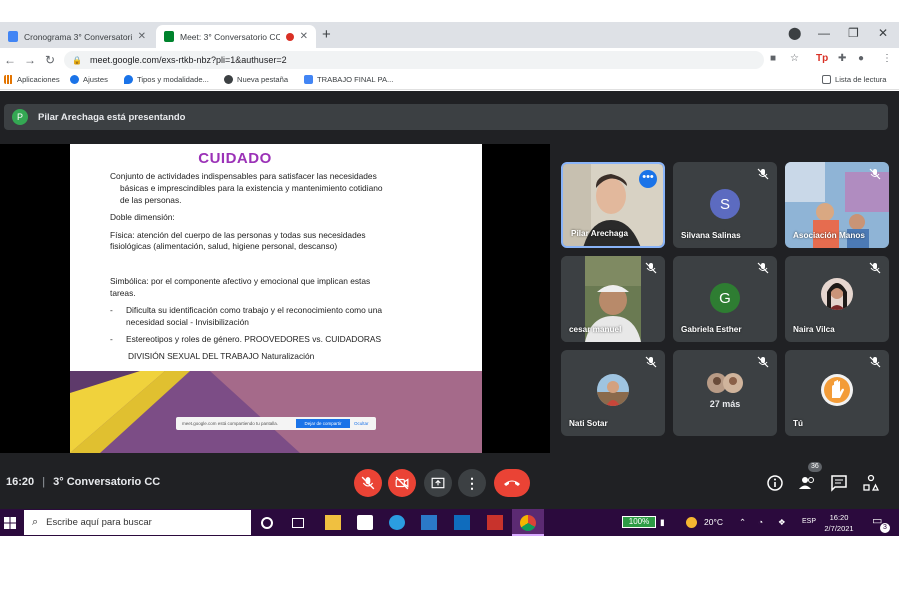 This screenshot has height=600, width=899. Describe the element at coordinates (725, 205) in the screenshot. I see `participant-tile: S Silvana Salinas` at that location.